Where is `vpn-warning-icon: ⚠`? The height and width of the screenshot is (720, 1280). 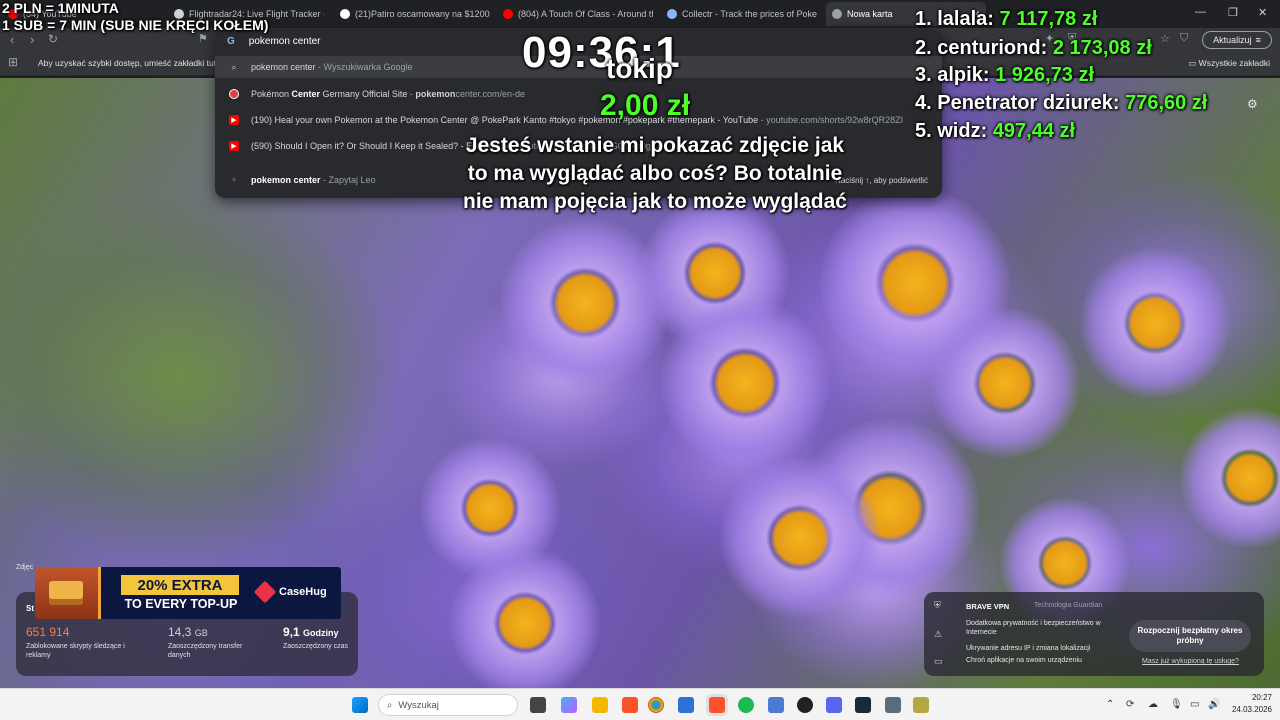 vpn-warning-icon: ⚠ is located at coordinates (938, 634).